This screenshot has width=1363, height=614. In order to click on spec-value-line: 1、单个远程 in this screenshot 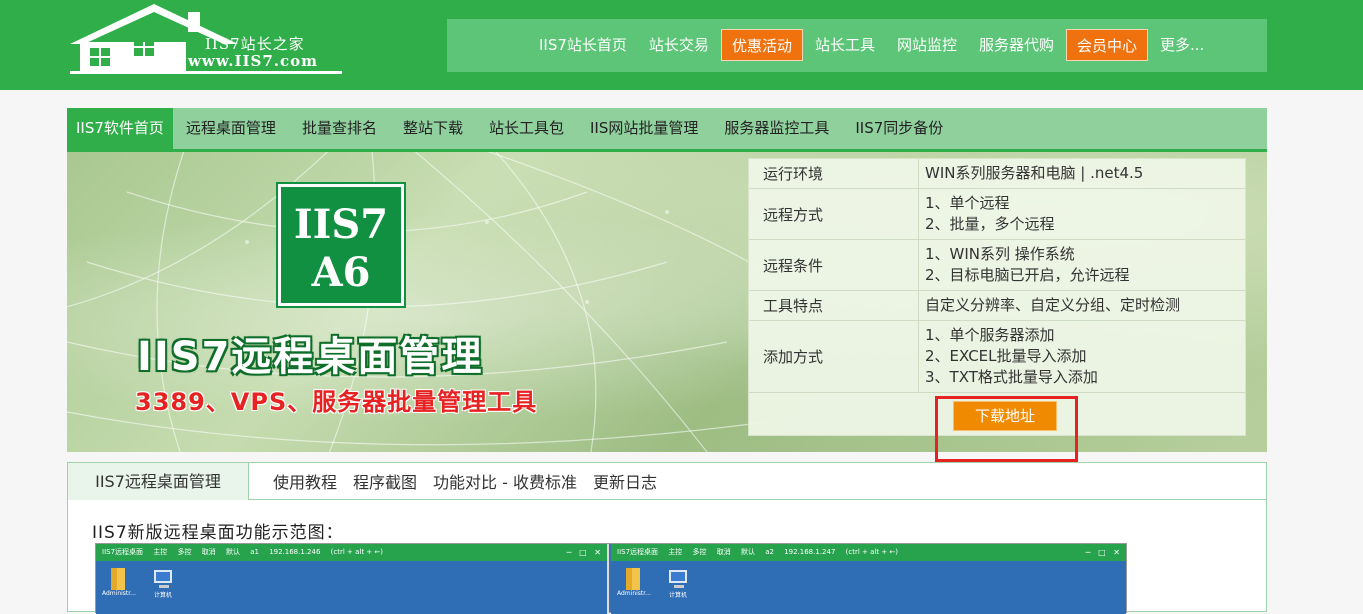, I will do `click(967, 203)`.